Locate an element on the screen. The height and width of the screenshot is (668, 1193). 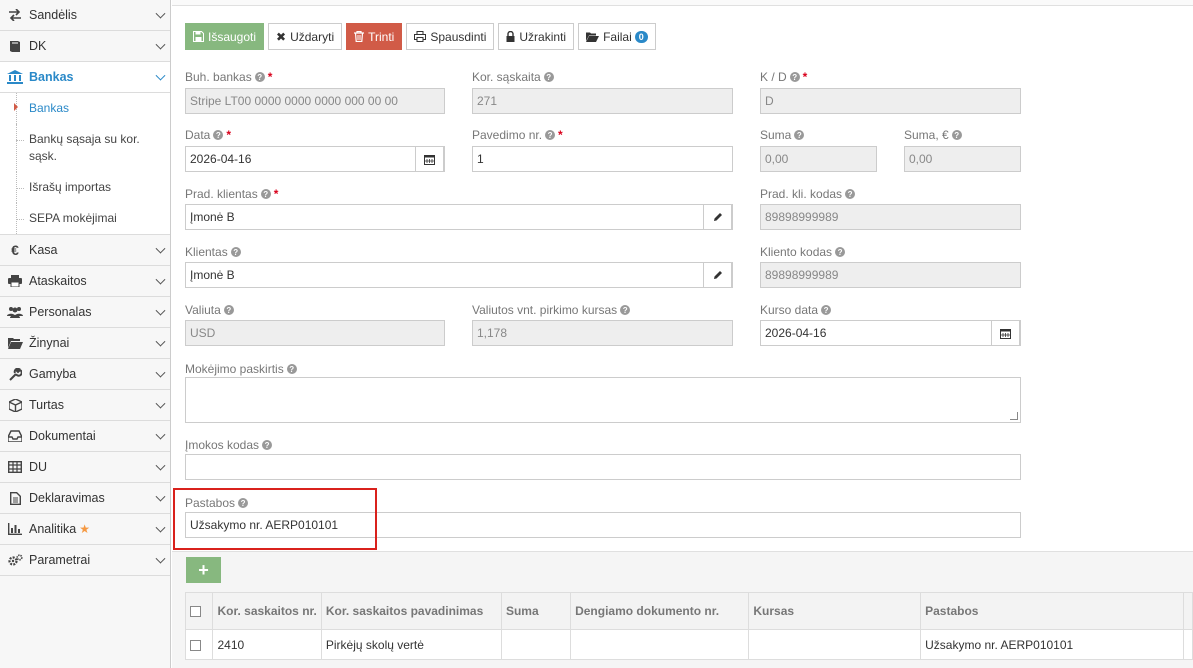
kliento-kodas-field: 89898999989 is located at coordinates (890, 275).